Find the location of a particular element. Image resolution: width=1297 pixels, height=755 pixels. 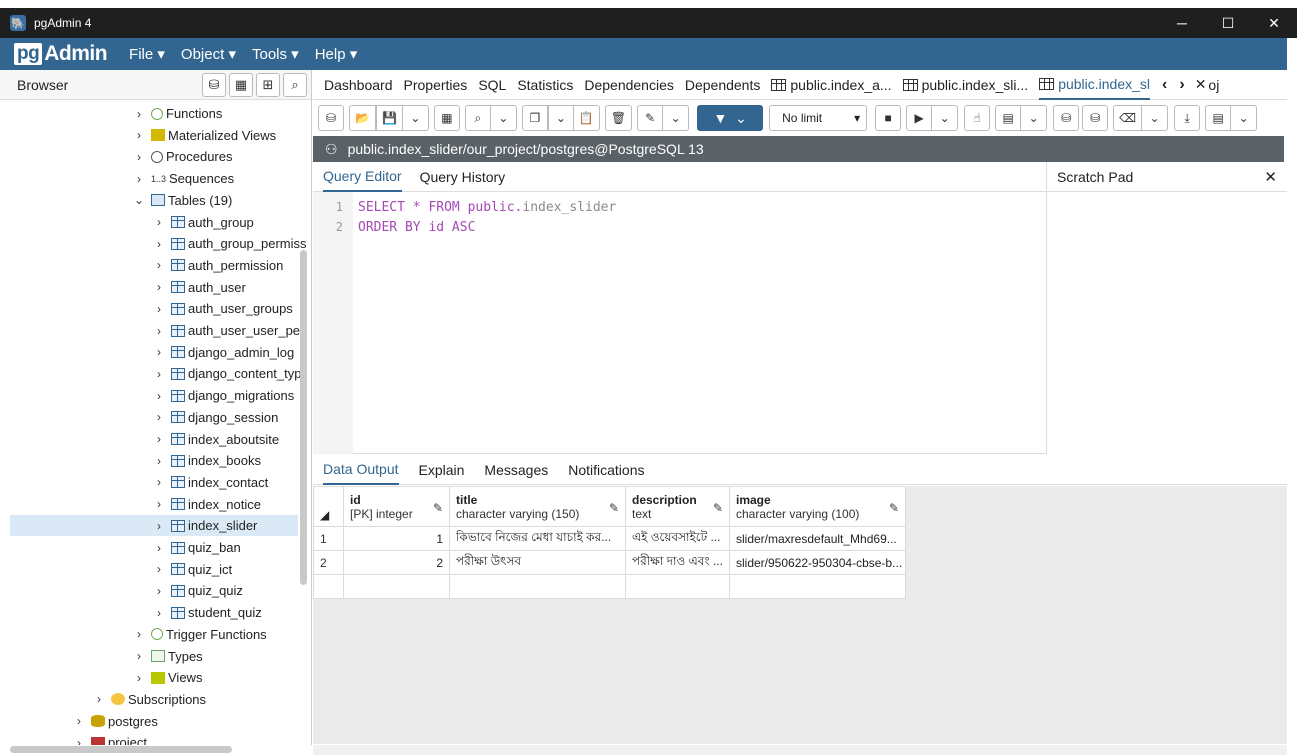

scratch-pad-panel: Scratch Pad ✕ is located at coordinates (1166, 308).